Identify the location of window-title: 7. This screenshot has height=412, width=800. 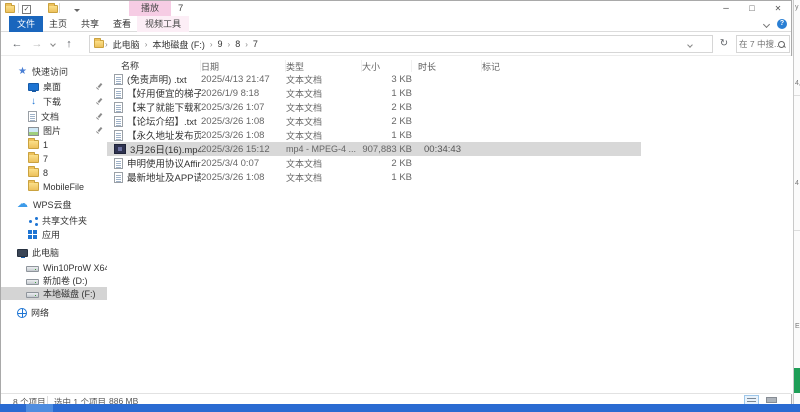
(181, 8).